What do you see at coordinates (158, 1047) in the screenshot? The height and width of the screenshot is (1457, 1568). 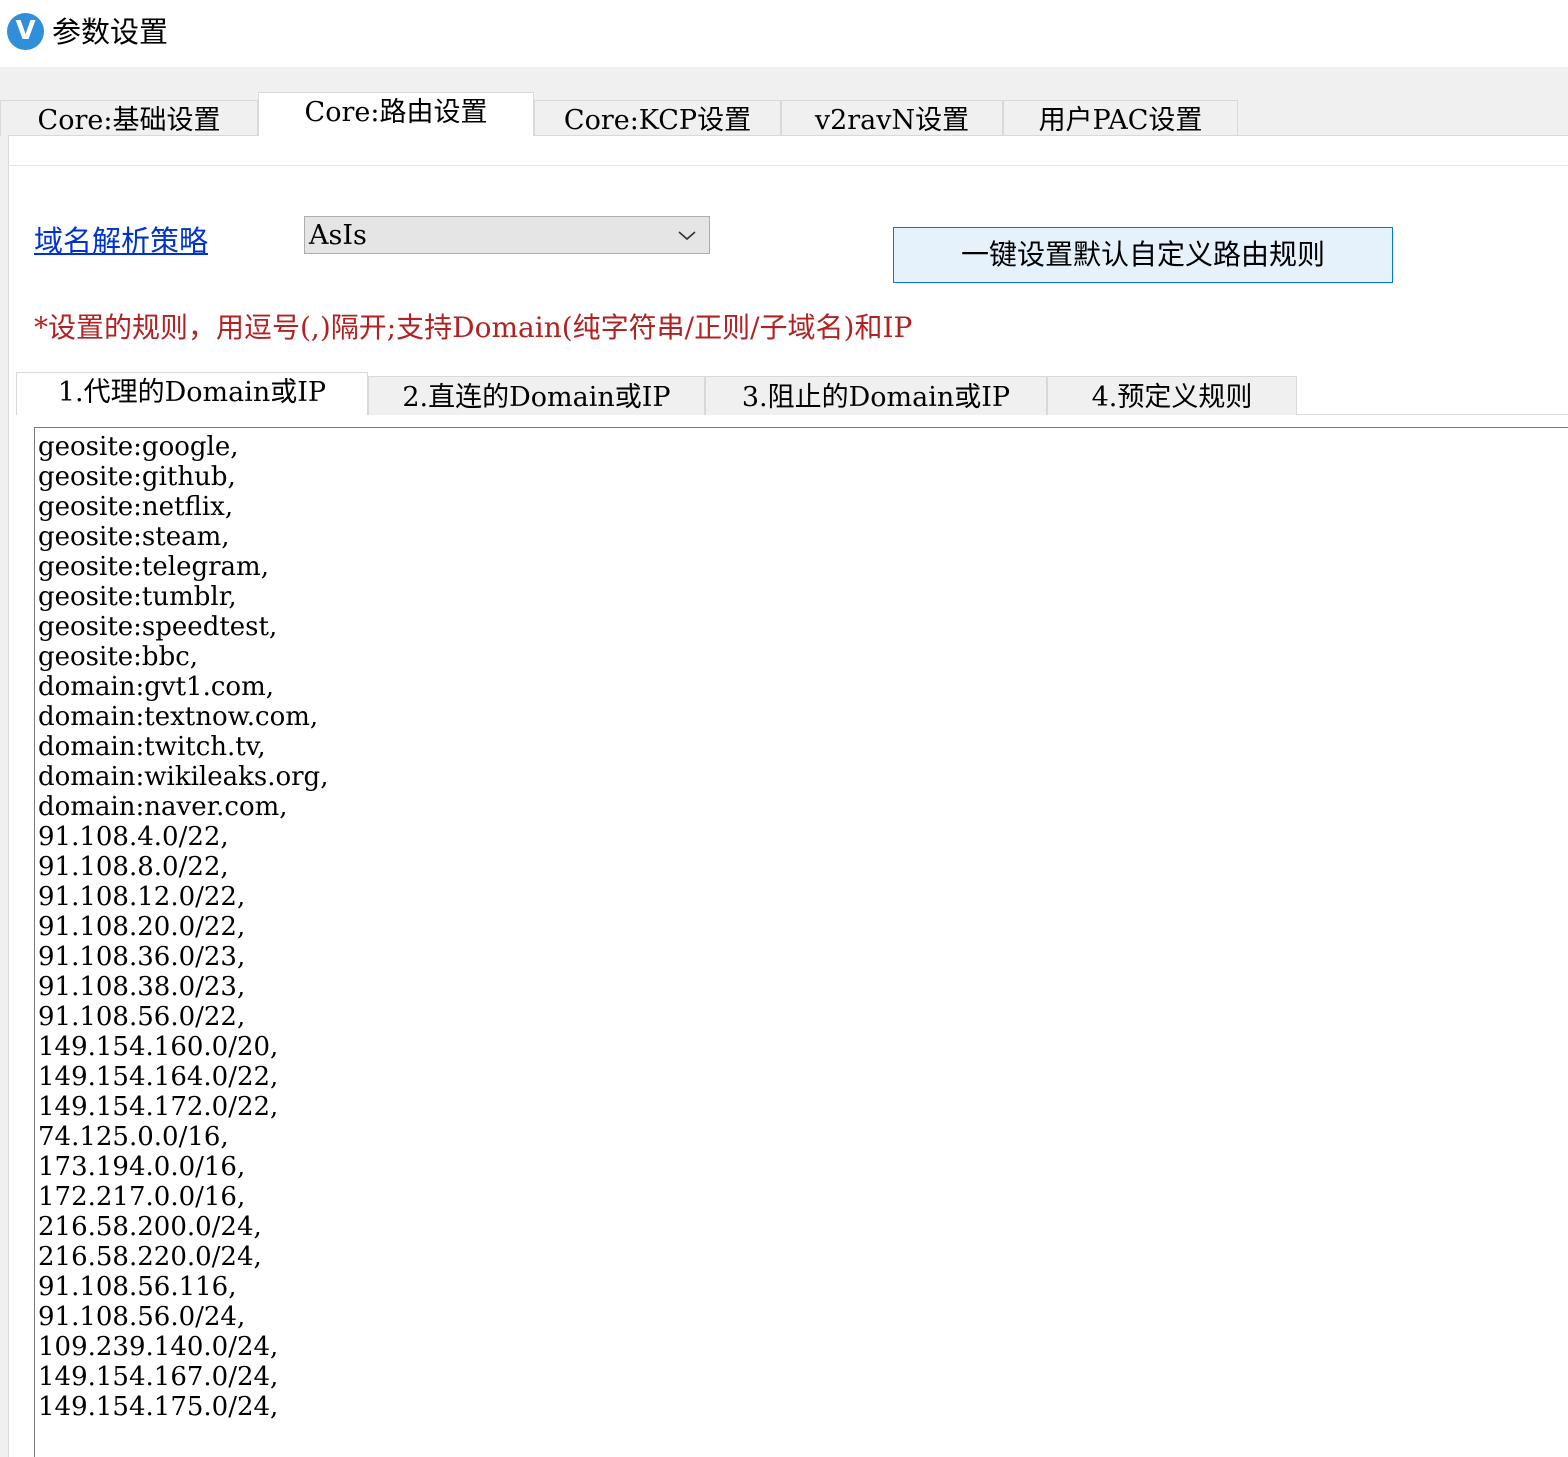 I see `rule-line: 149.154.160.0/20,` at bounding box center [158, 1047].